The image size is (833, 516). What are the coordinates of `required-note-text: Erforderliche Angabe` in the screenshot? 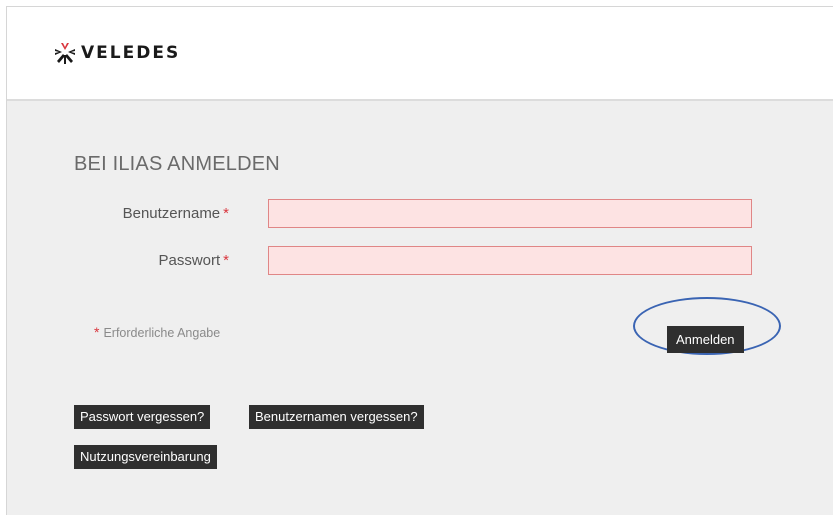 It's located at (162, 333).